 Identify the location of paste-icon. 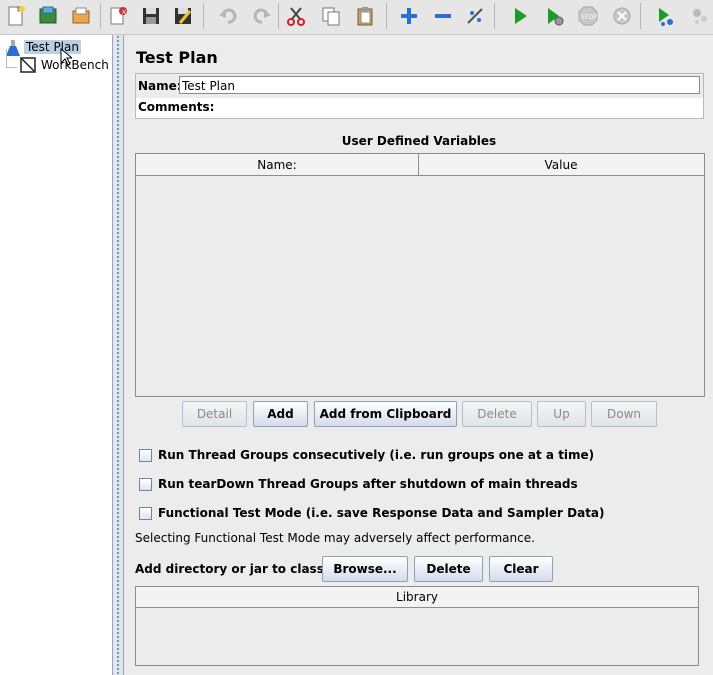
(365, 16).